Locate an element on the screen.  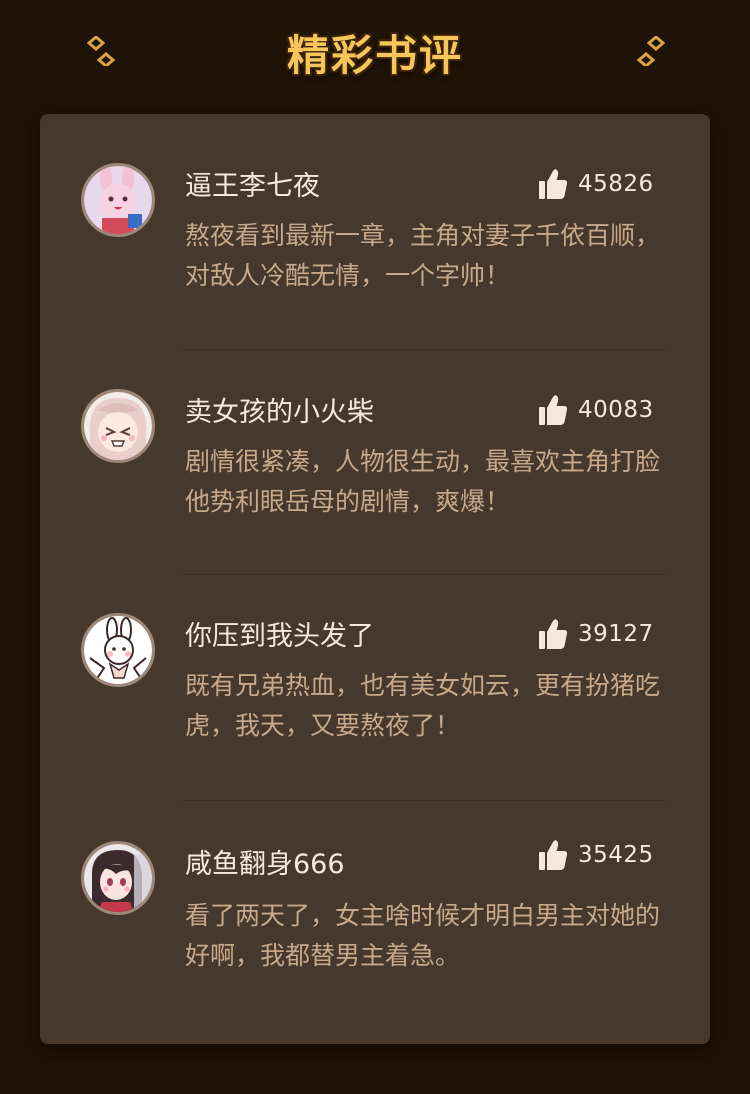
like-count: 35425 is located at coordinates (616, 855).